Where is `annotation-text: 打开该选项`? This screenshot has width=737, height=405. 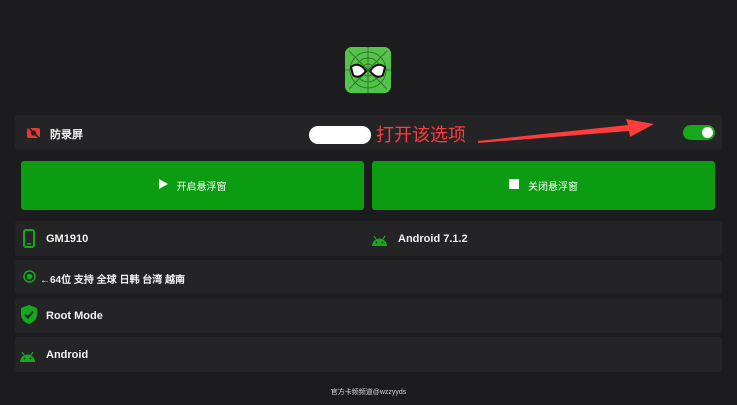
annotation-text: 打开该选项 is located at coordinates (421, 135).